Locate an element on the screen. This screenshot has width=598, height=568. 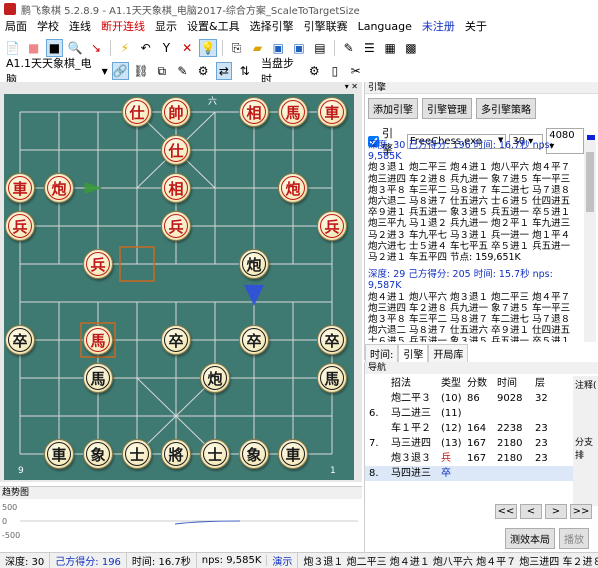
link-icon: 🔗 is located at coordinates (120, 71).